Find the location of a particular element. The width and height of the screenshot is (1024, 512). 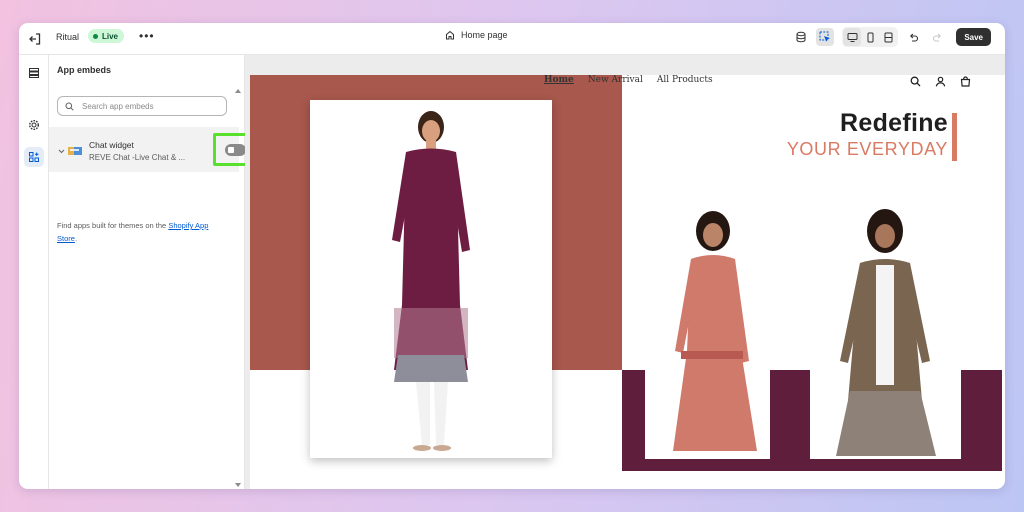

nav-new-arrival: New Arrival is located at coordinates (615, 82).